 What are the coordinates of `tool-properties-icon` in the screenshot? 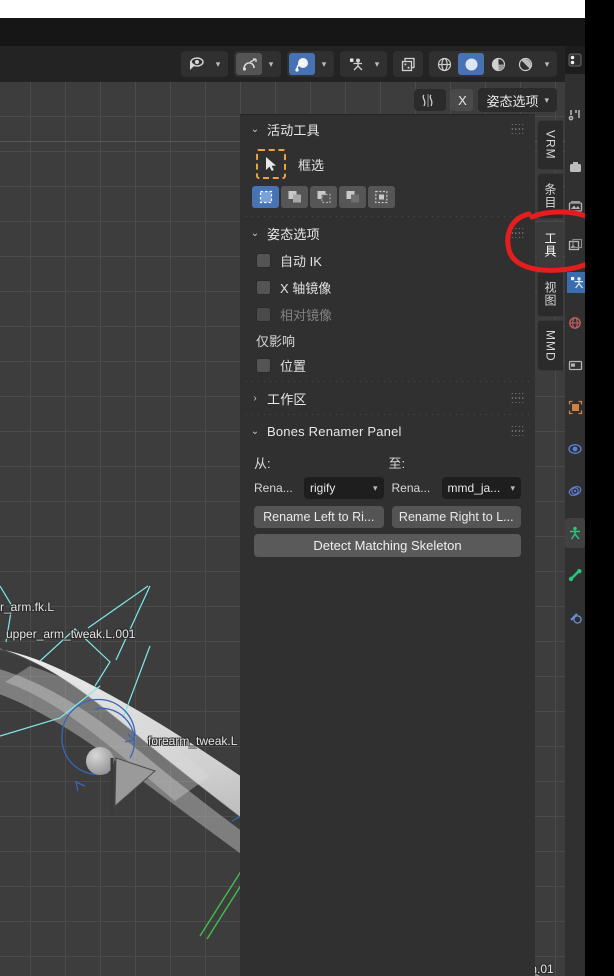 It's located at (575, 115).